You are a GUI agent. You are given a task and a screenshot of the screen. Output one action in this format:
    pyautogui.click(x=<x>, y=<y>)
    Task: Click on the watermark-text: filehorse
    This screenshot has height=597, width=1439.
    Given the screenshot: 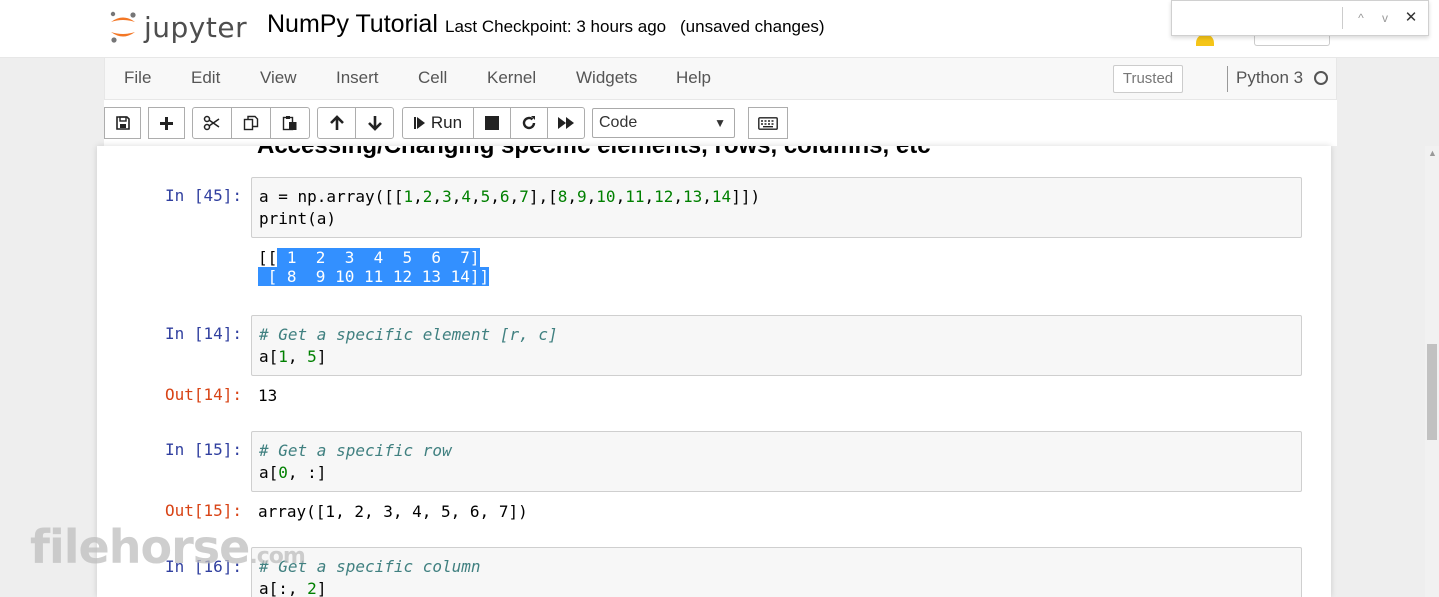 What is the action you would take?
    pyautogui.click(x=140, y=547)
    